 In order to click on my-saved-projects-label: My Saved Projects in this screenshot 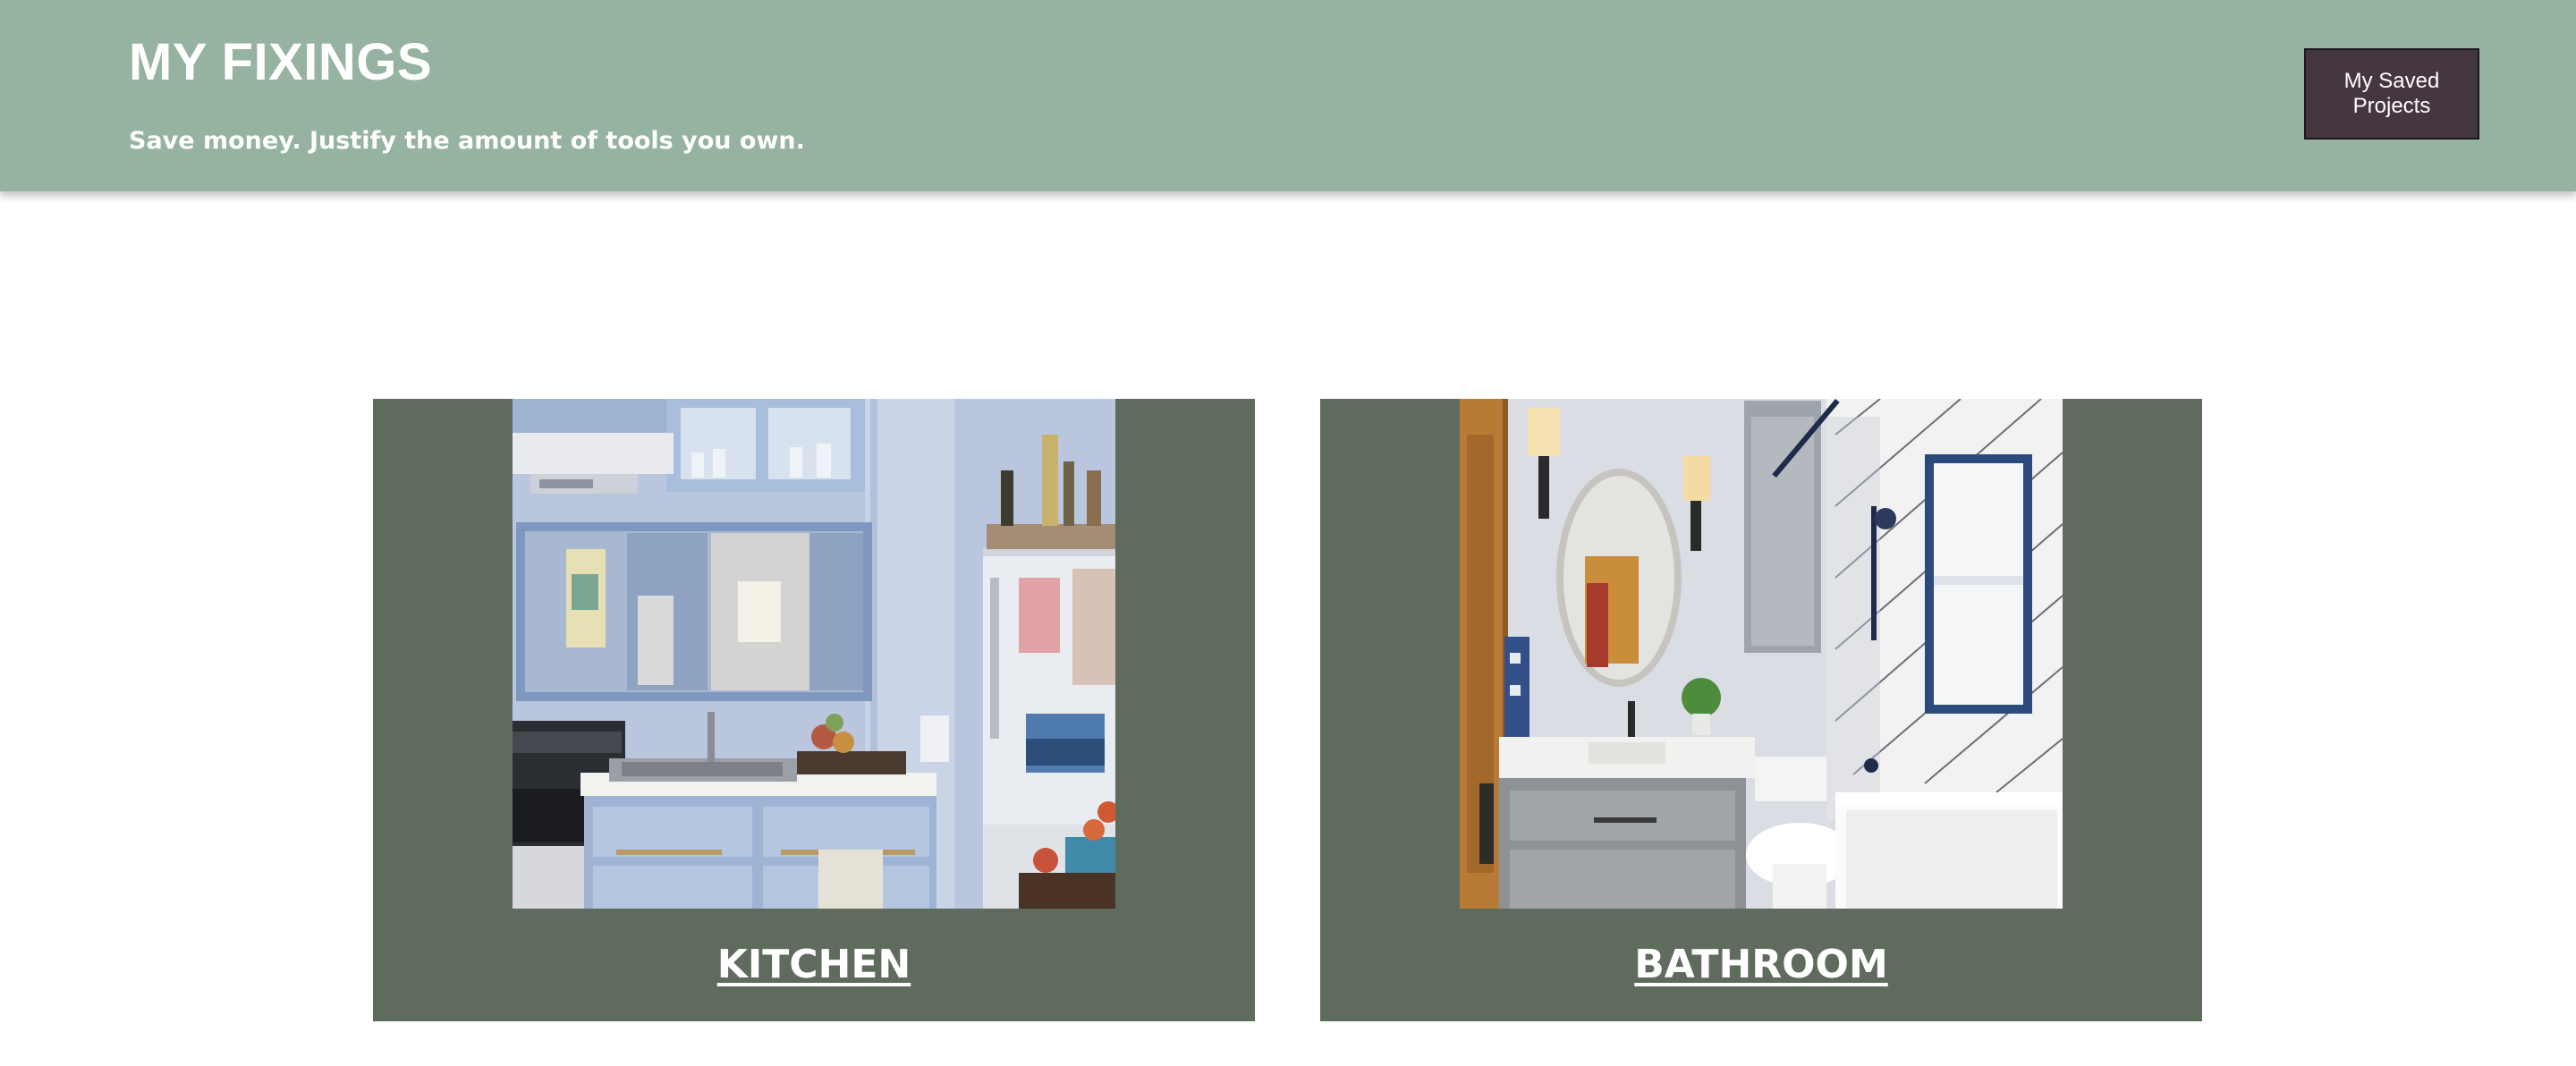, I will do `click(2391, 93)`.